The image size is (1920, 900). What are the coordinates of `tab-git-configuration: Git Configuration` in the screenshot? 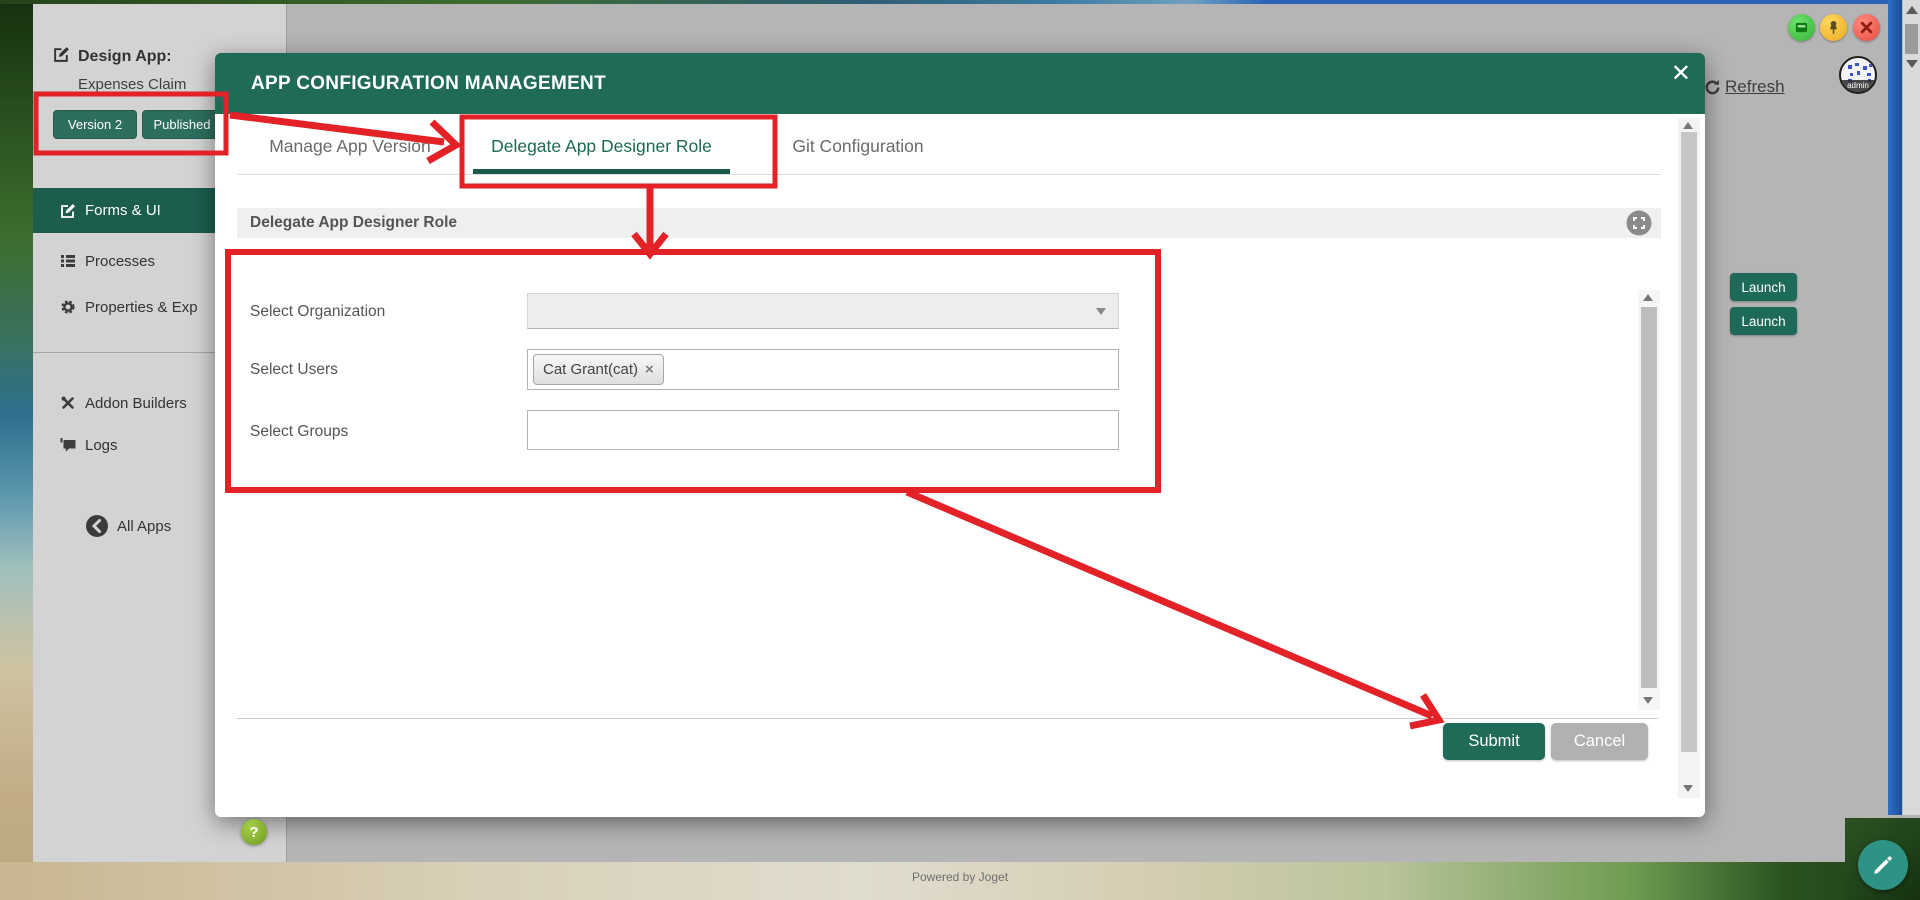 It's located at (858, 146).